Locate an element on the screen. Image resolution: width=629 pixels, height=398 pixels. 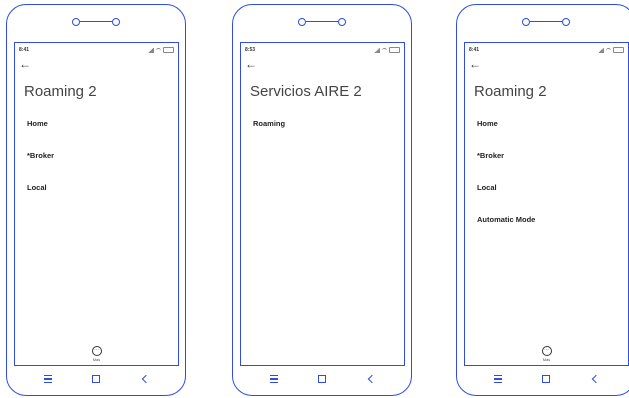
list-item-roaming: Roaming is located at coordinates (325, 124).